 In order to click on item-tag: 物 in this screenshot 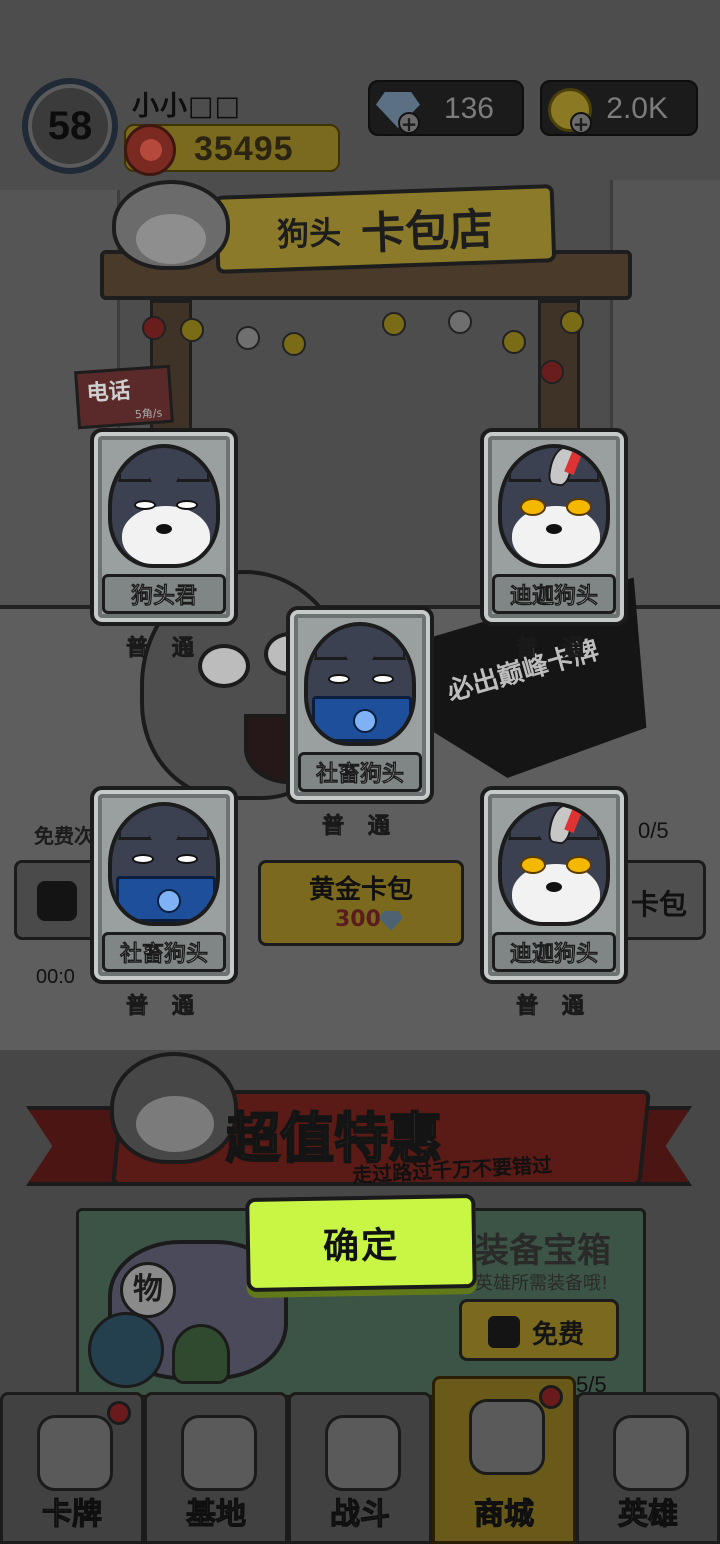, I will do `click(148, 1290)`.